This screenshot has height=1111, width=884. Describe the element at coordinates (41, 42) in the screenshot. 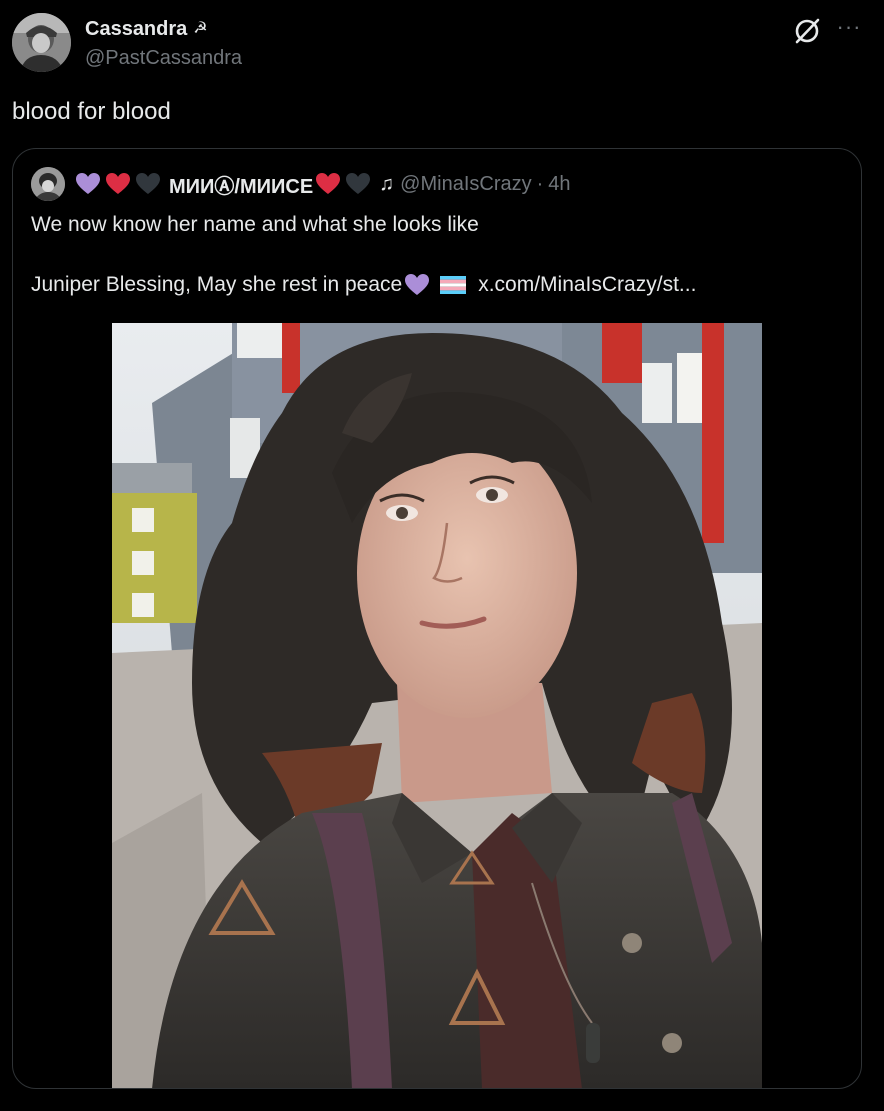

I see `author-avatar` at that location.